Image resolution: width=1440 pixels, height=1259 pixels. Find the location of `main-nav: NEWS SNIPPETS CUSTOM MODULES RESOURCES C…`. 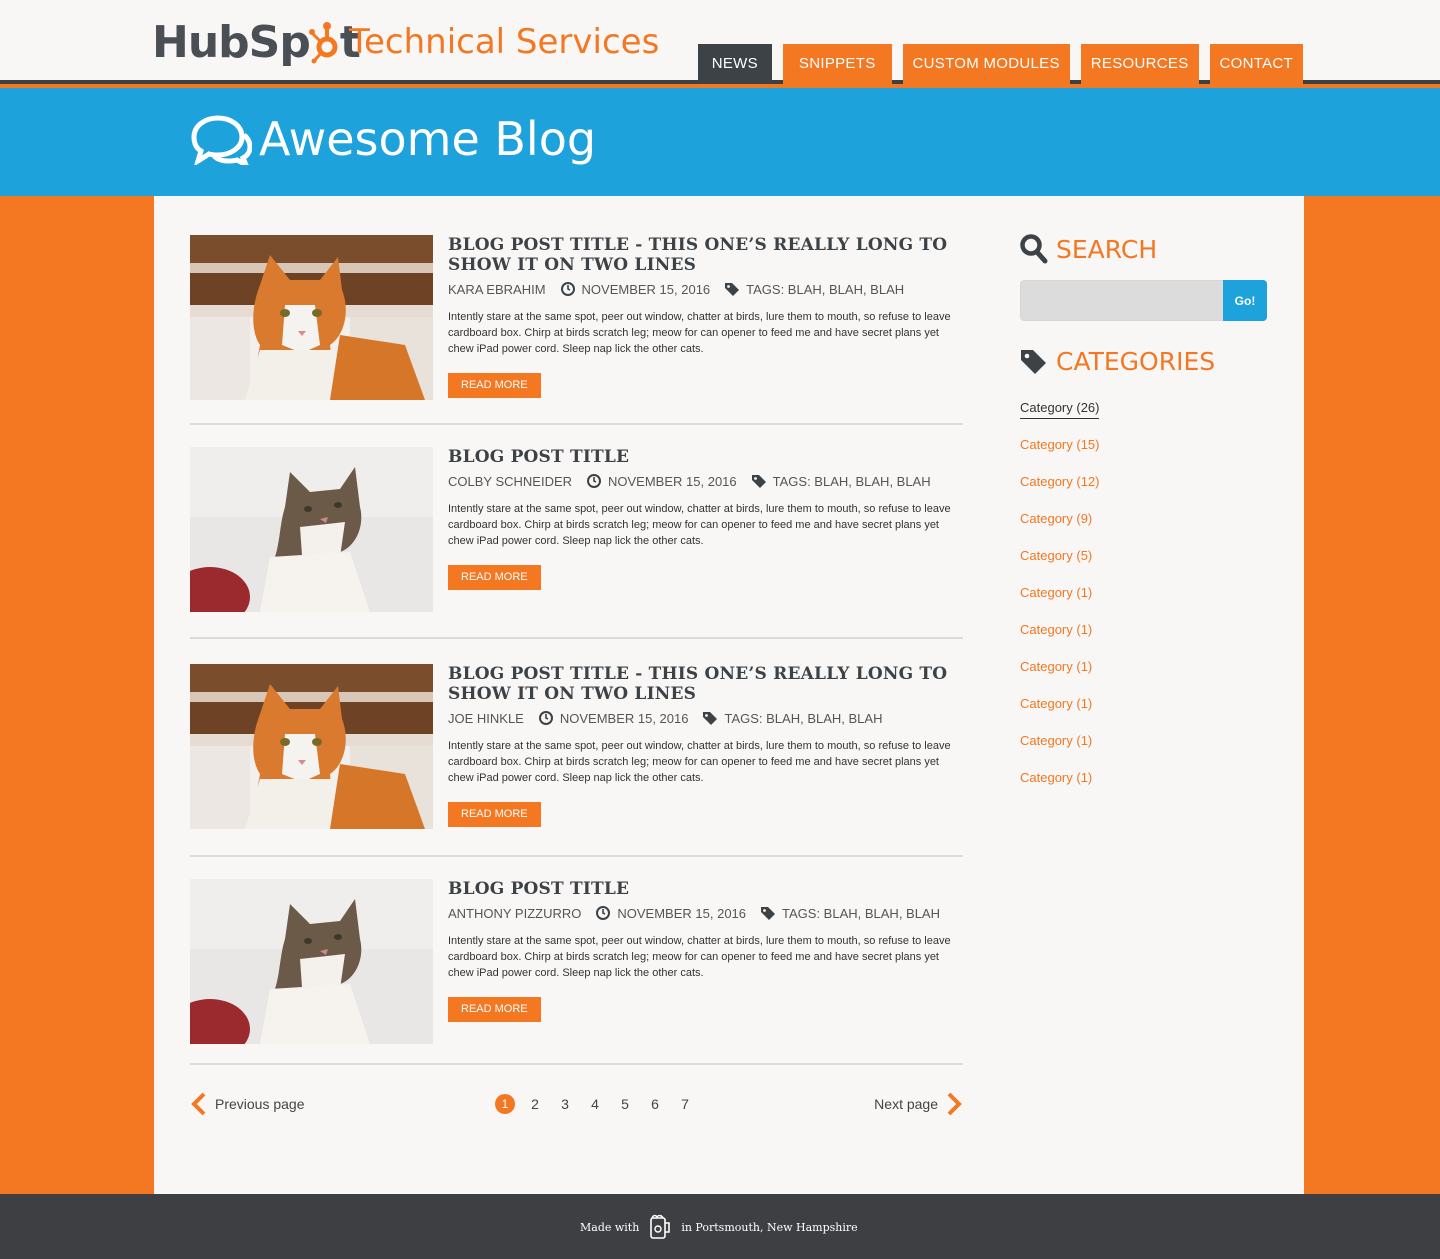

main-nav: NEWS SNIPPETS CUSTOM MODULES RESOURCES C… is located at coordinates (1000, 64).